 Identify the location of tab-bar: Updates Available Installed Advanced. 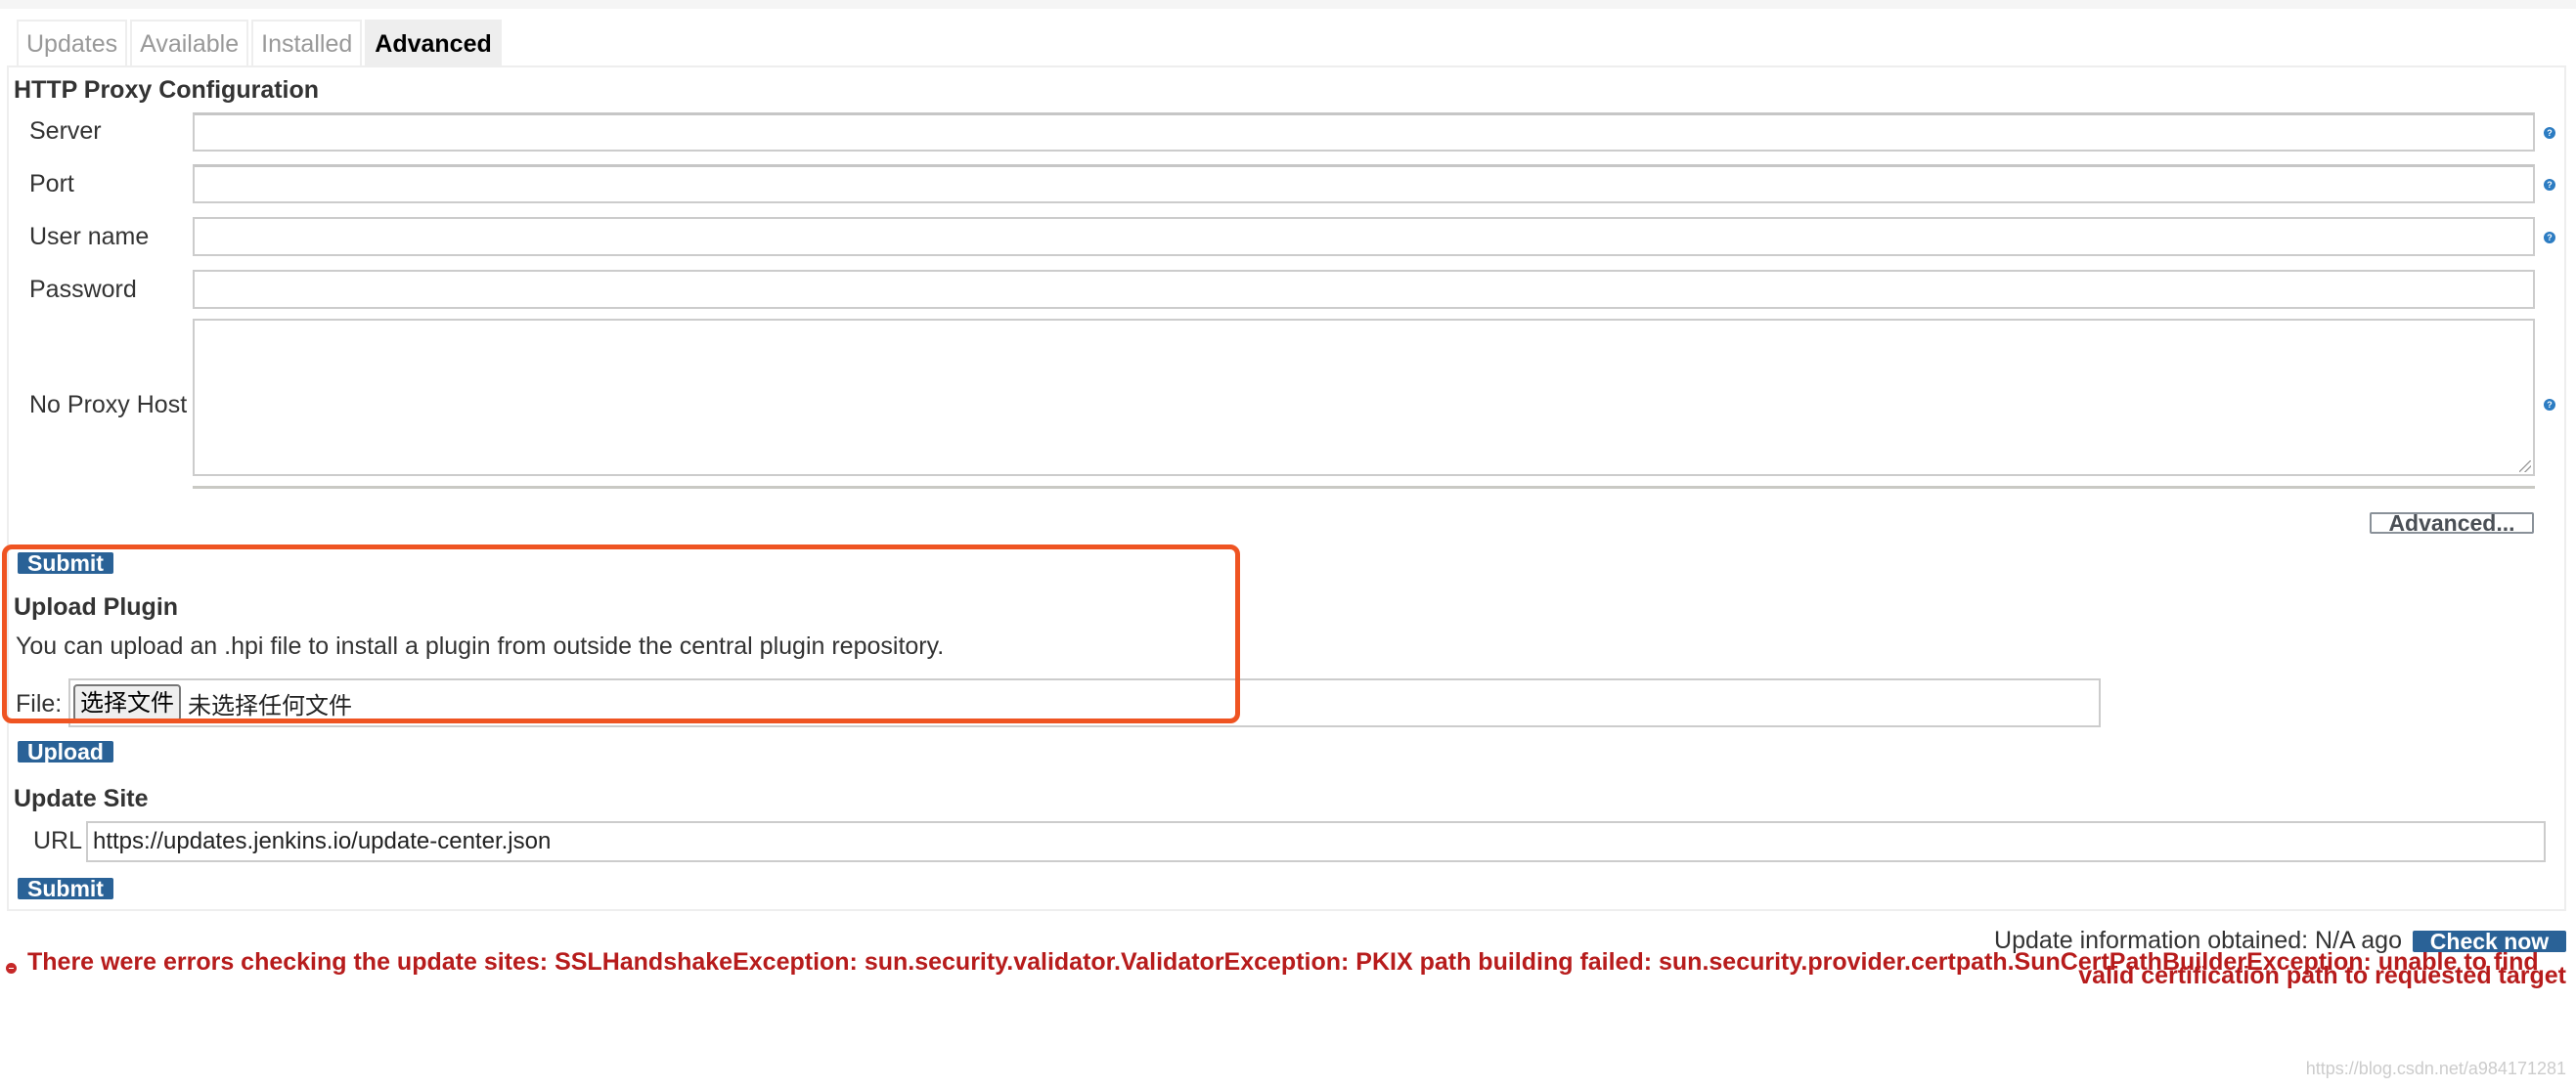
(261, 42).